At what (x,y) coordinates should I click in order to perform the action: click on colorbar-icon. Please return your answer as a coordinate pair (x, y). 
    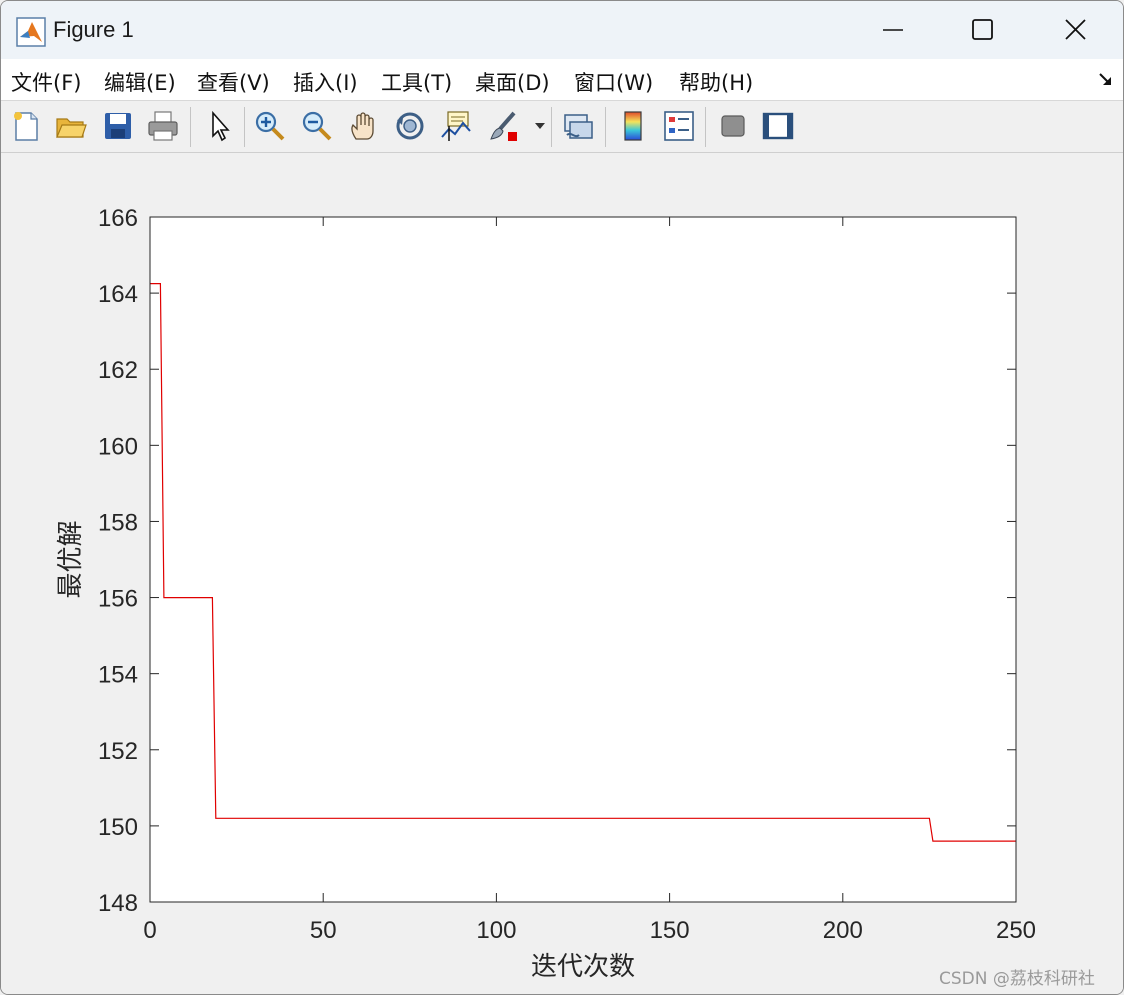
    Looking at the image, I should click on (633, 126).